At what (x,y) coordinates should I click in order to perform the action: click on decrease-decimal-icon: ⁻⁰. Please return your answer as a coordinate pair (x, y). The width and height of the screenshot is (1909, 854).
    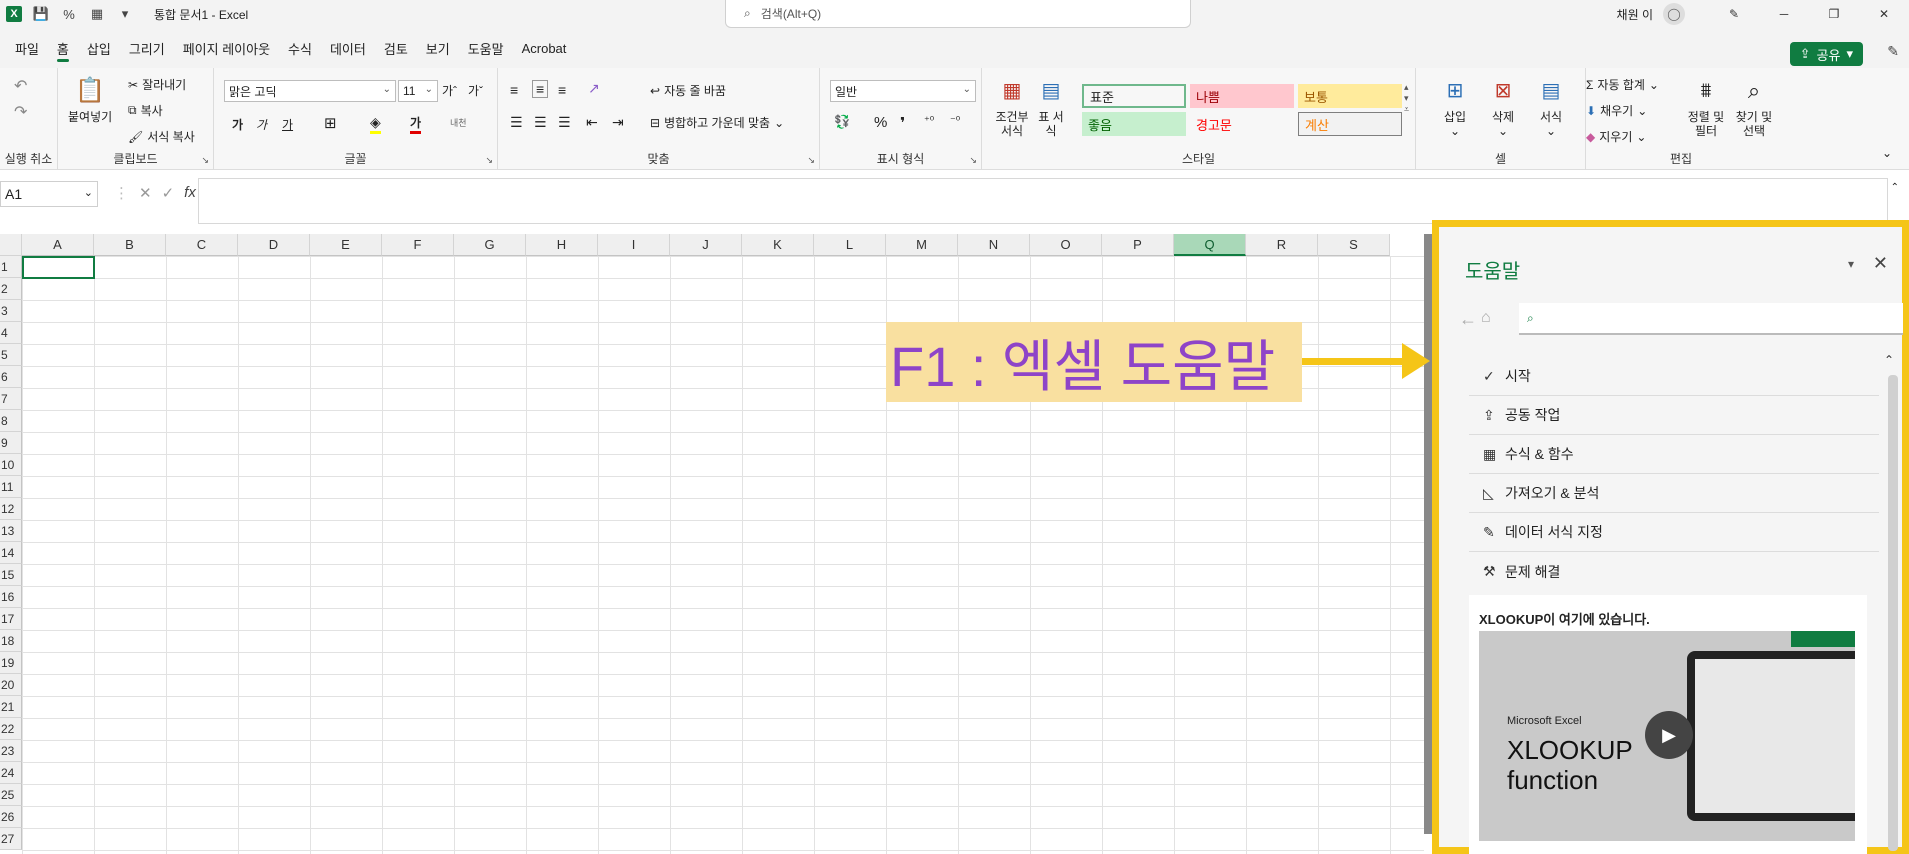
    Looking at the image, I should click on (955, 120).